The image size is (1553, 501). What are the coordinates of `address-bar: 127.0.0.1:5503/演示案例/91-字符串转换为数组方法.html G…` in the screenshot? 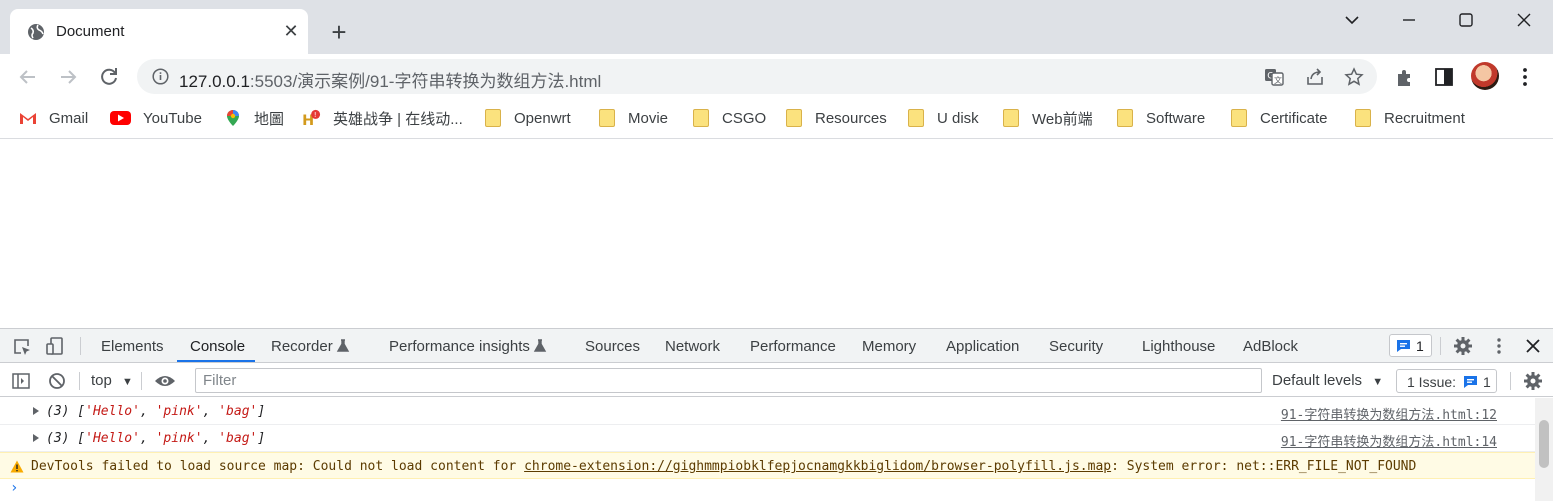 It's located at (757, 76).